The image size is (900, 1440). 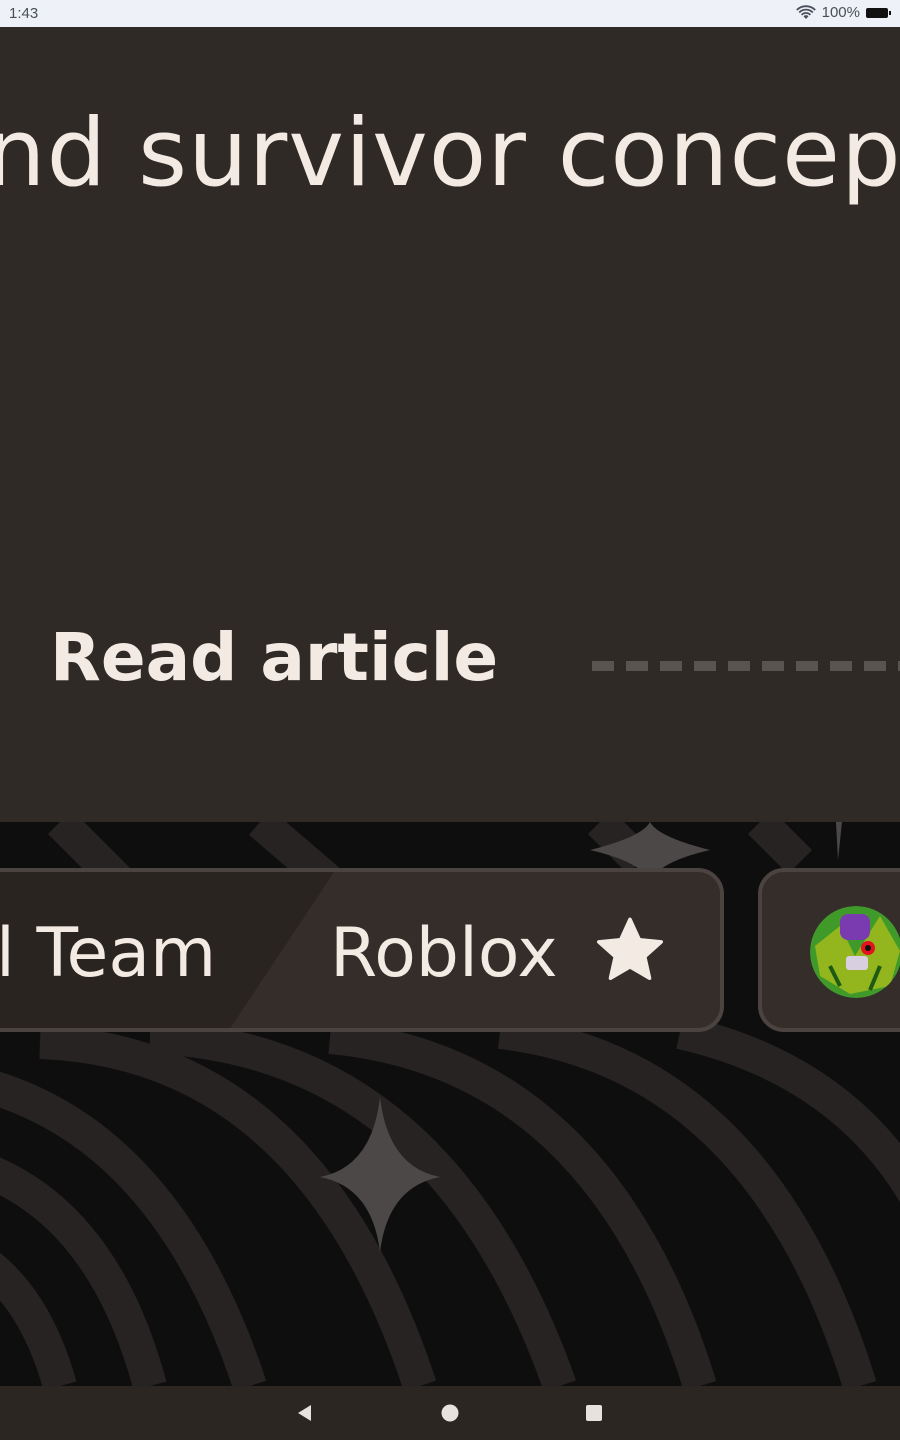 What do you see at coordinates (274, 657) in the screenshot?
I see `read-article-button: Read article` at bounding box center [274, 657].